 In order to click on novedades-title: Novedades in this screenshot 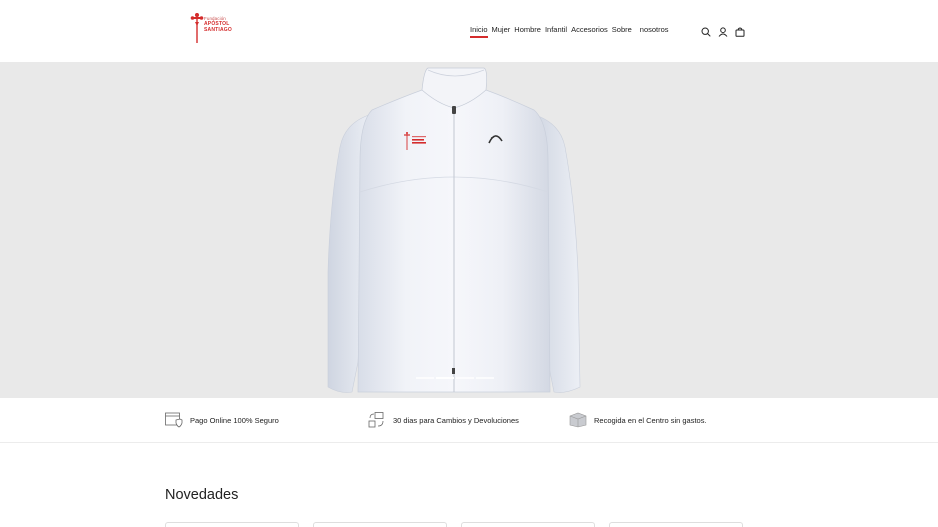, I will do `click(202, 495)`.